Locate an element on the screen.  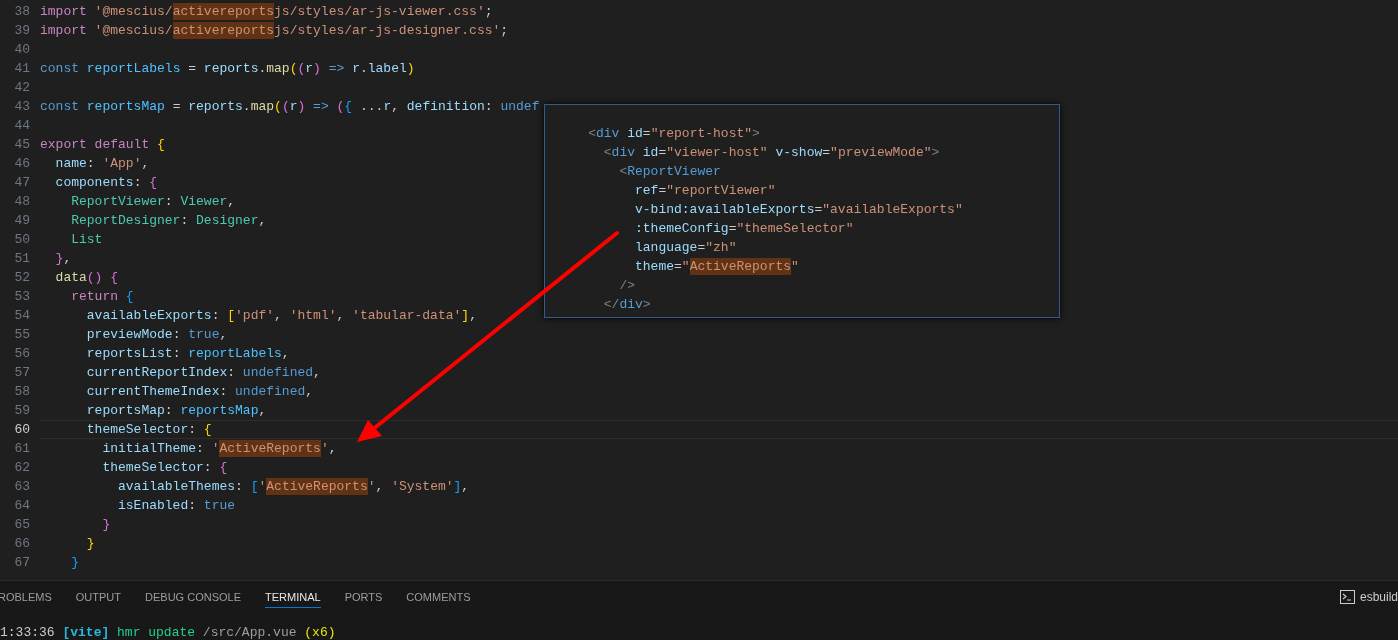
code-line: const reportsMap = reports.map((r) => ({ ...r, definition: undef is located at coordinates (290, 106).